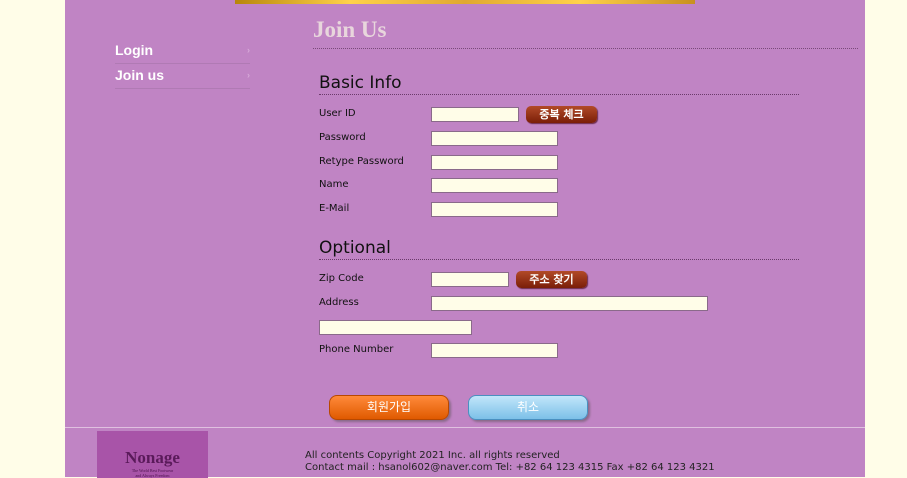  Describe the element at coordinates (528, 407) in the screenshot. I see `cancel-button: 취소` at that location.